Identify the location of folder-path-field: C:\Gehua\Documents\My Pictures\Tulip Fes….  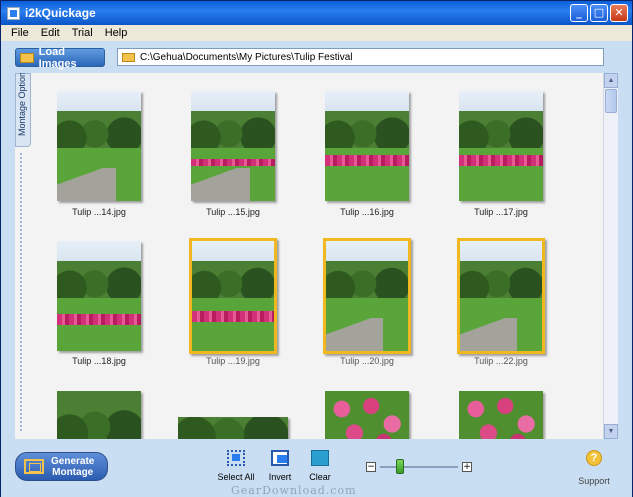
(360, 57).